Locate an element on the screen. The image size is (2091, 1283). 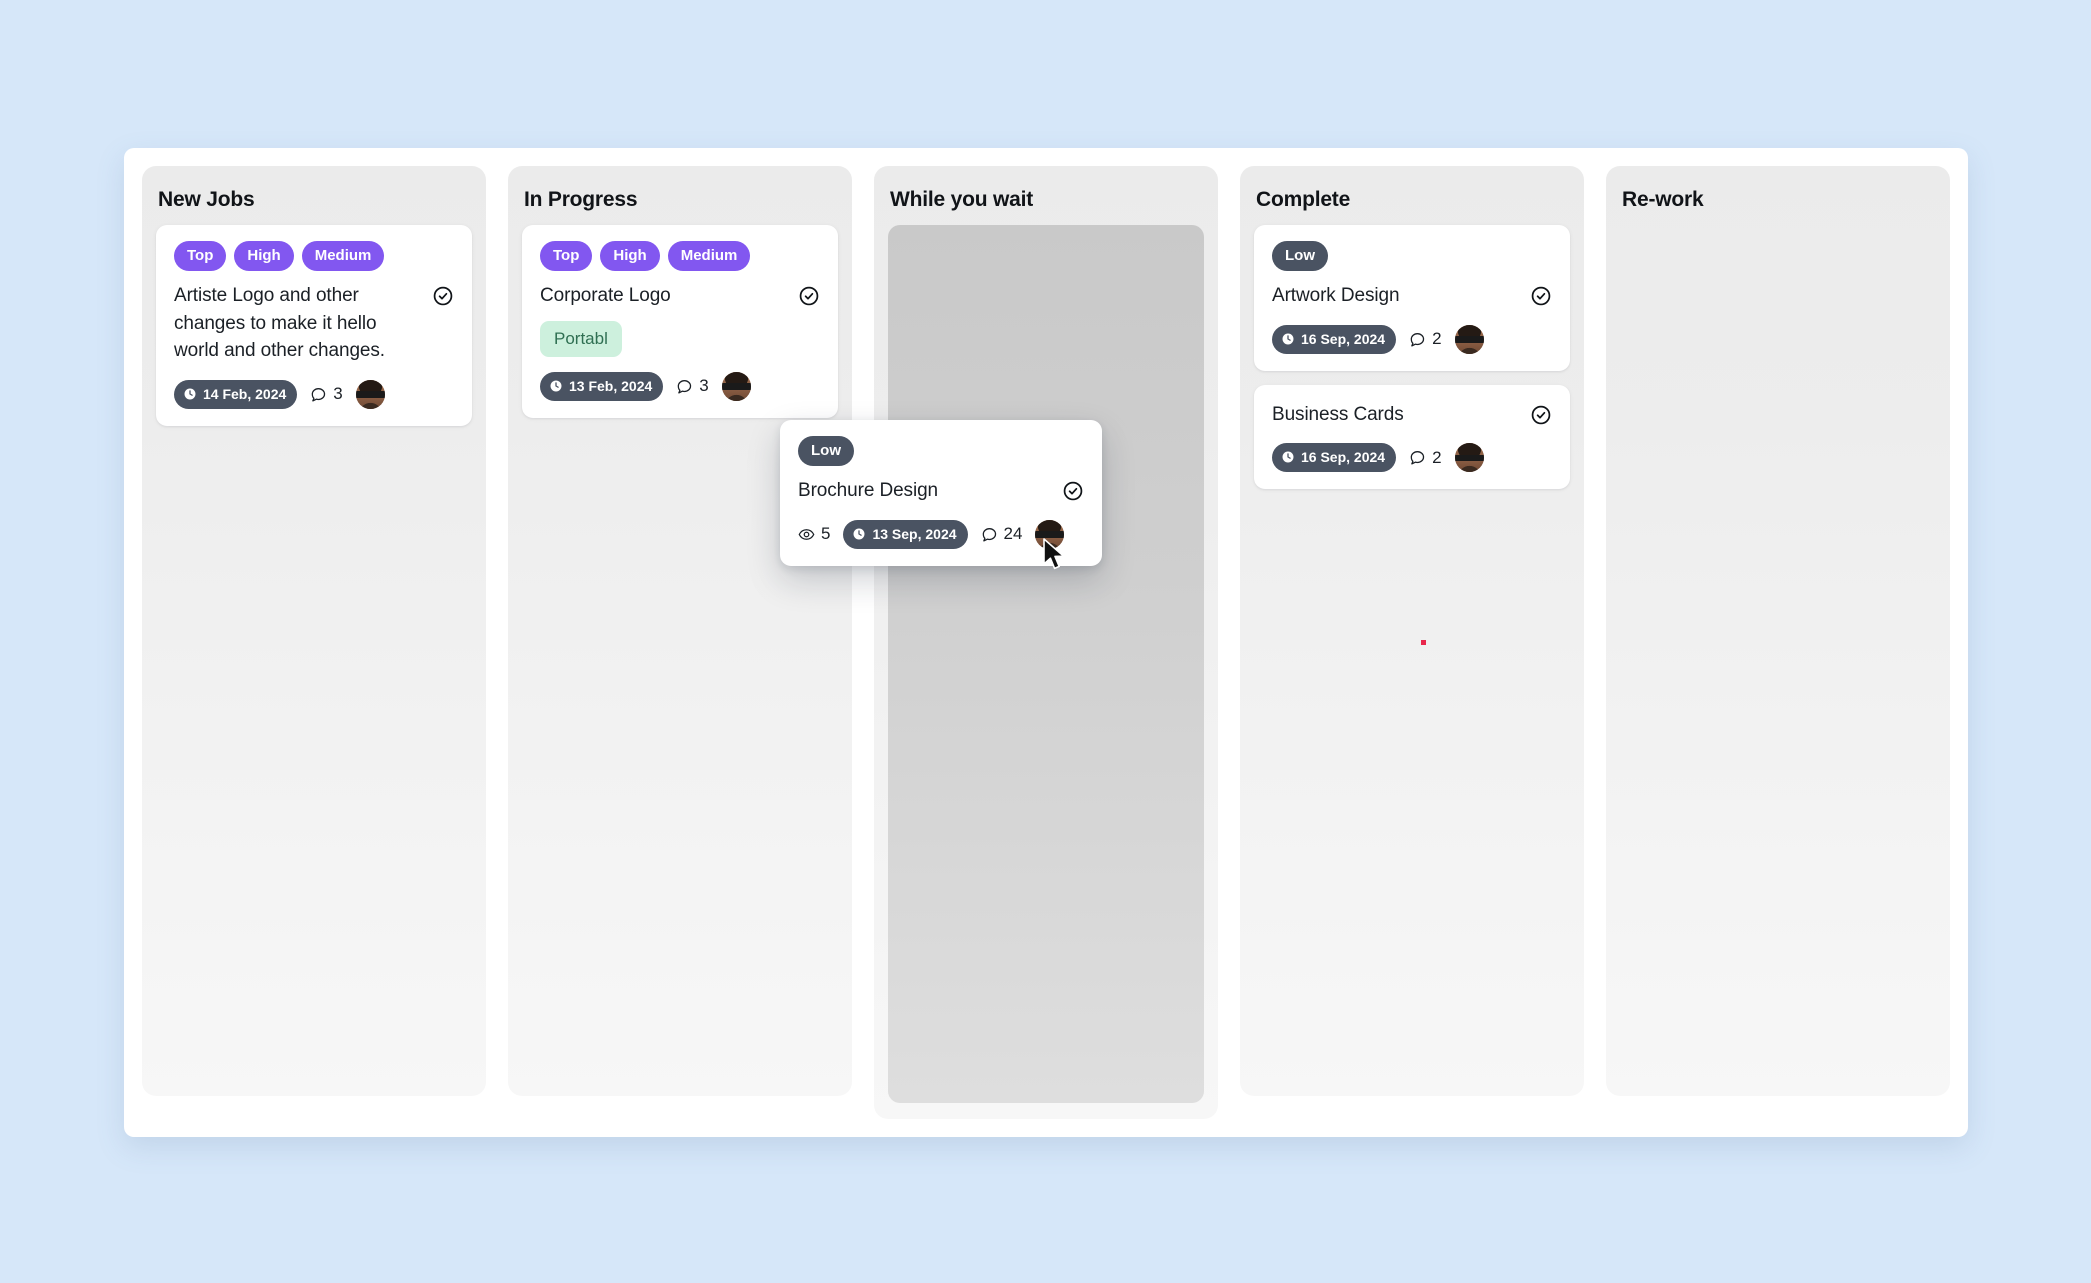
card-title: Corporate Logo is located at coordinates (605, 295).